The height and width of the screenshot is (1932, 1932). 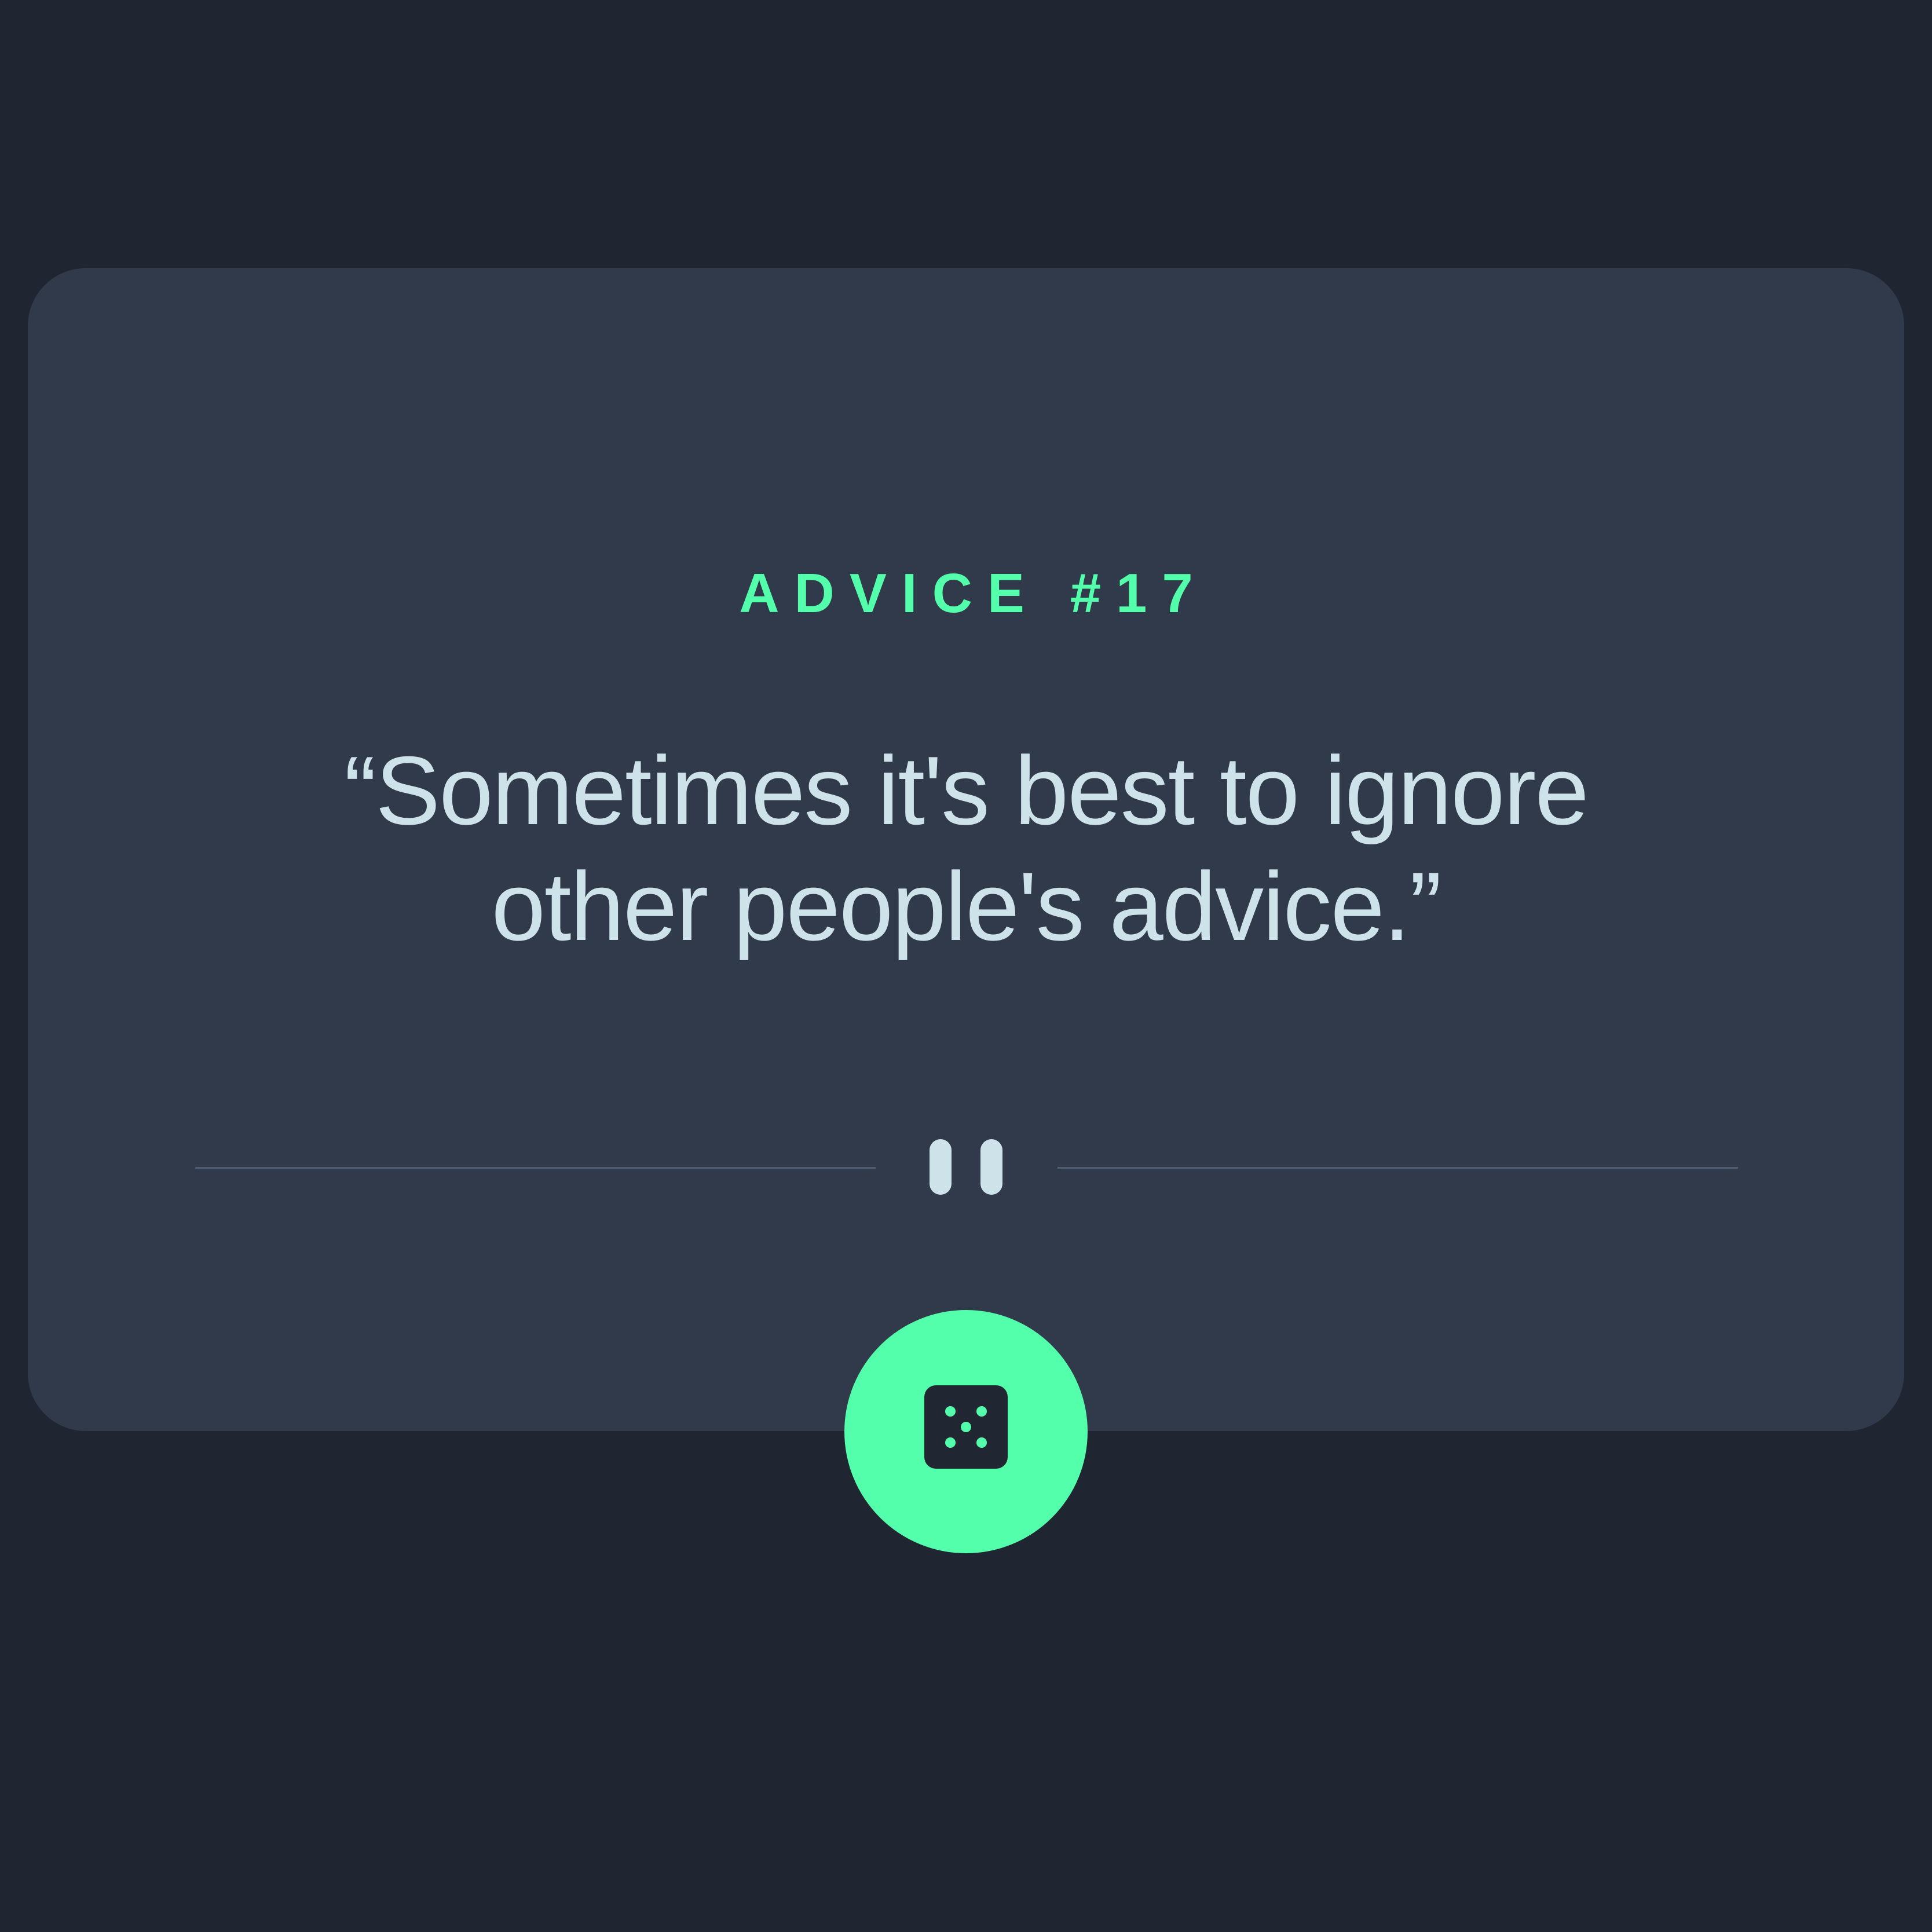 What do you see at coordinates (535, 1168) in the screenshot?
I see `divider-line-left` at bounding box center [535, 1168].